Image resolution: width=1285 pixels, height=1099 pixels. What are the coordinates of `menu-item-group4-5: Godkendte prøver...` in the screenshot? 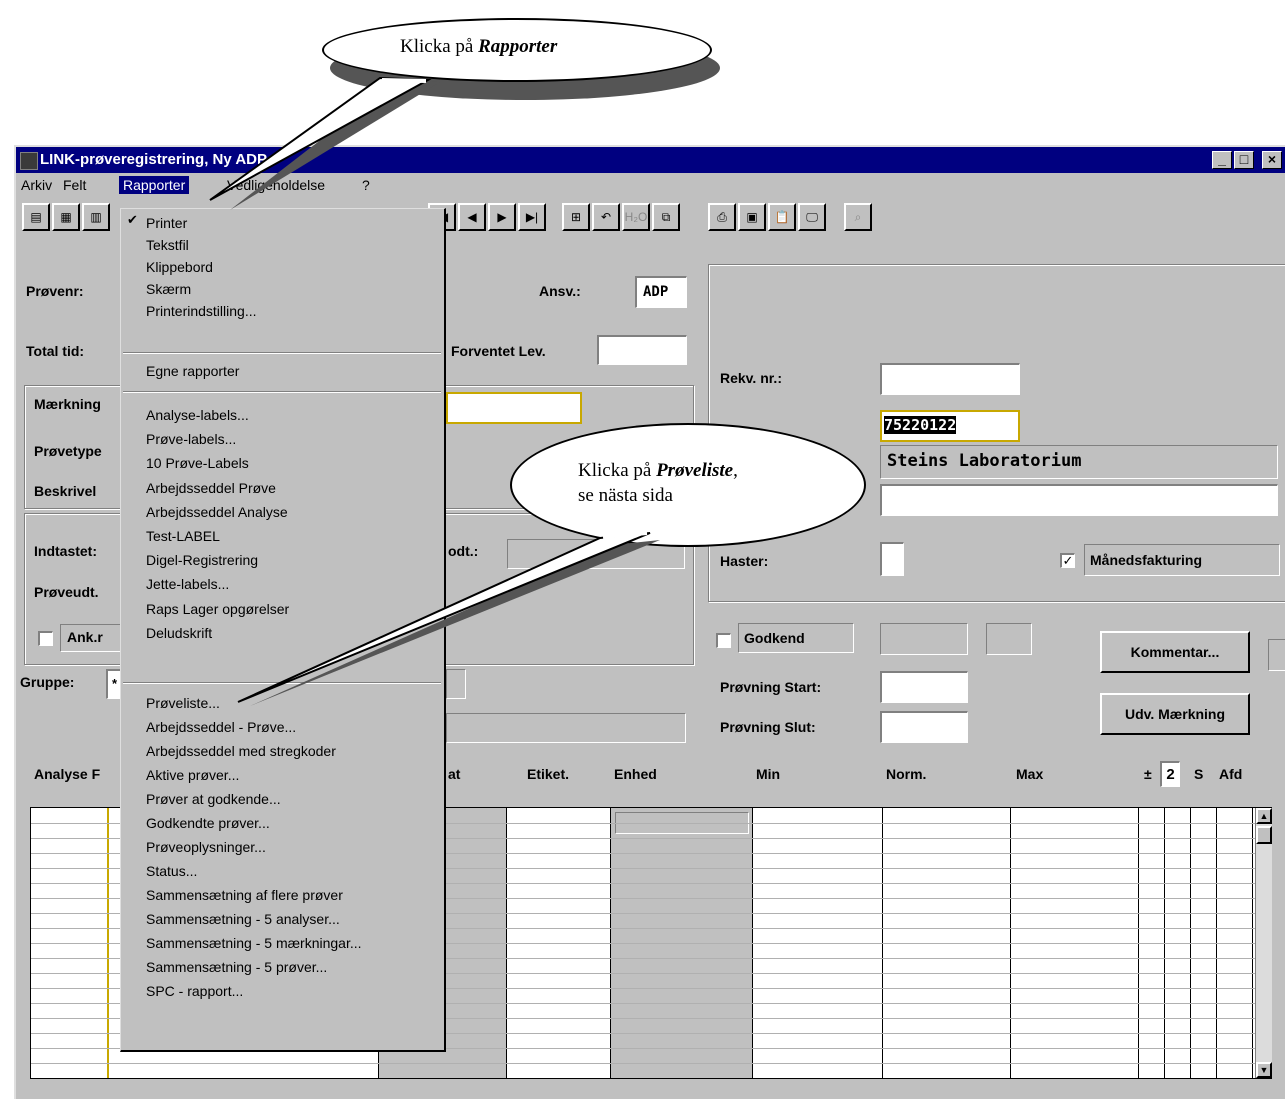 It's located at (208, 823).